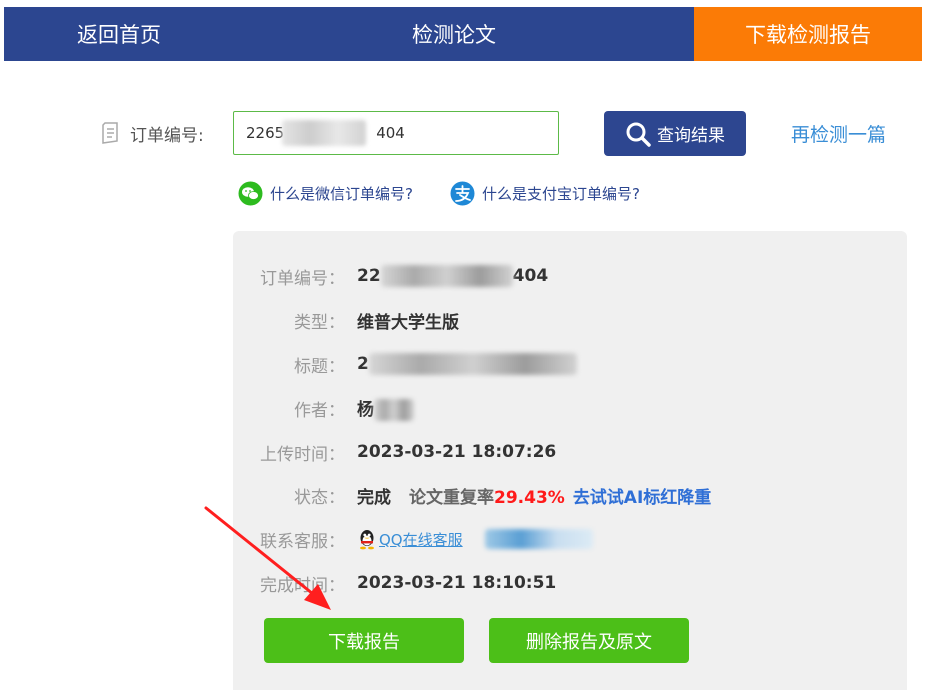 Image resolution: width=926 pixels, height=690 pixels. Describe the element at coordinates (367, 539) in the screenshot. I see `qq-penguin-icon` at that location.